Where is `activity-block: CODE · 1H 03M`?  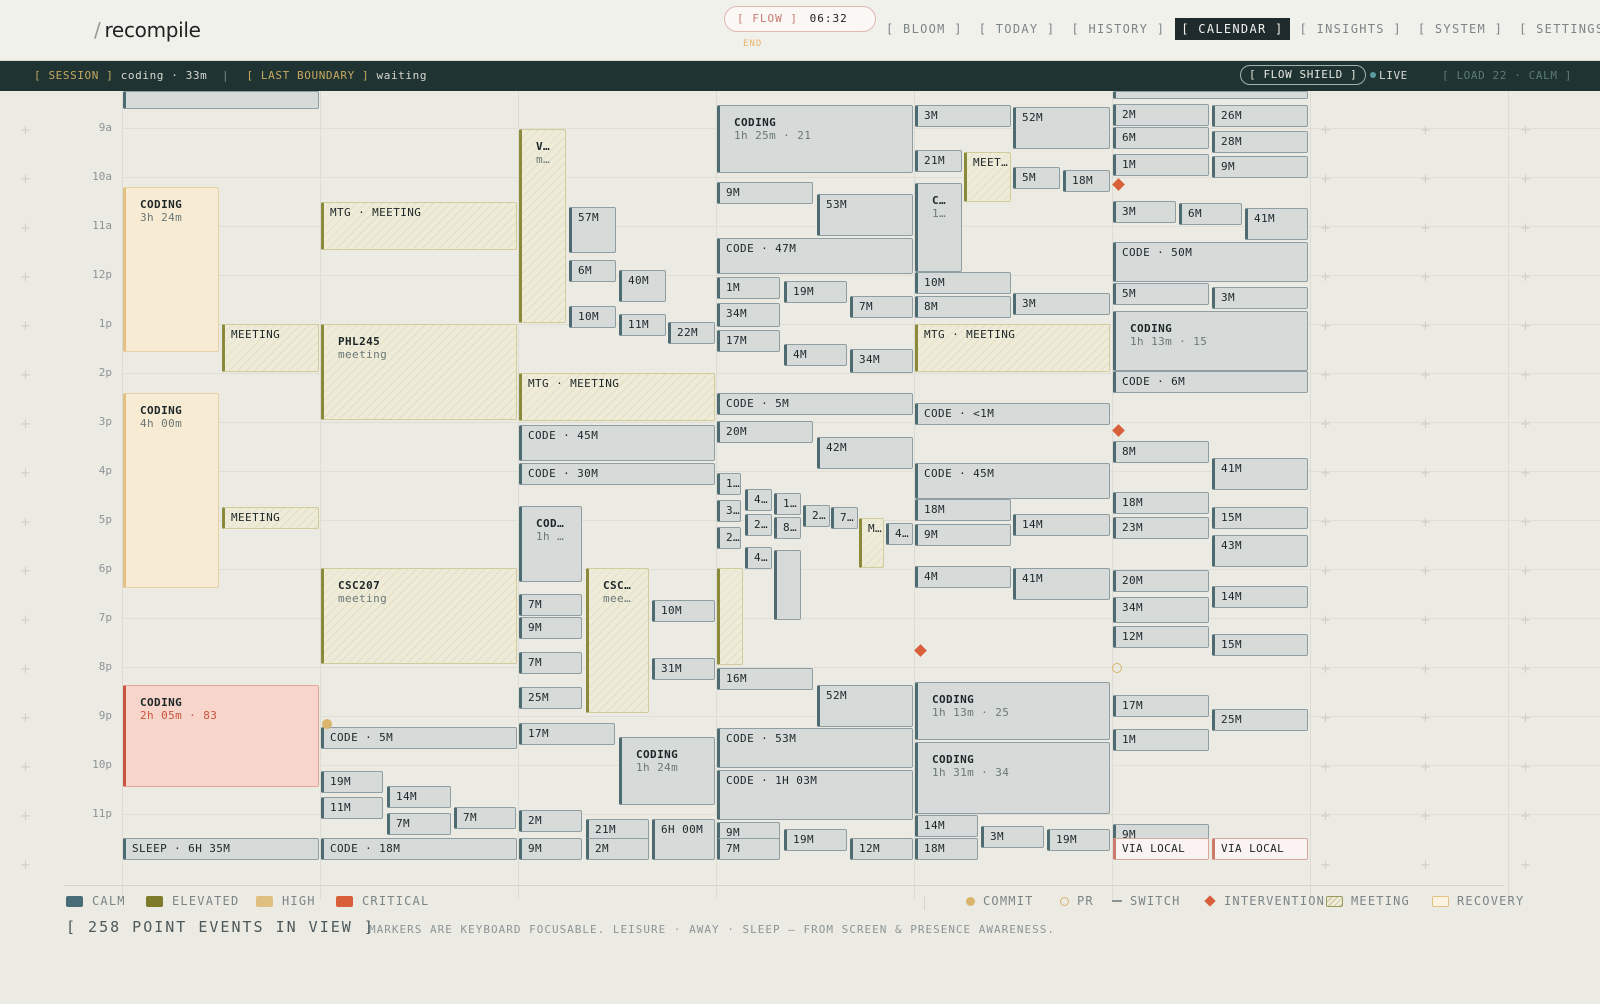 activity-block: CODE · 1H 03M is located at coordinates (815, 795).